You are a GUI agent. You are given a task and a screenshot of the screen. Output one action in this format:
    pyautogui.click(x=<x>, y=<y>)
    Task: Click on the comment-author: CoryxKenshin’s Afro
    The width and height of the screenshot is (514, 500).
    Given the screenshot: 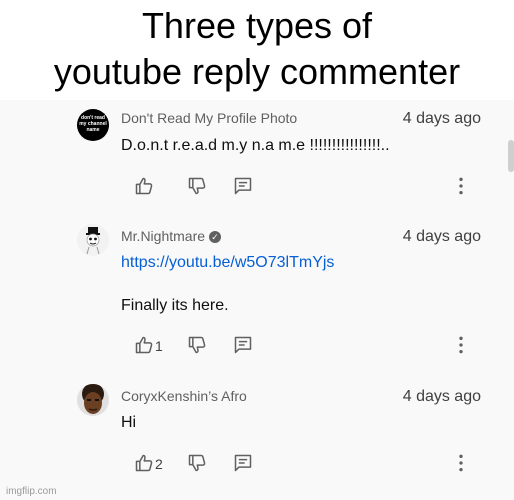 What is the action you would take?
    pyautogui.click(x=184, y=396)
    